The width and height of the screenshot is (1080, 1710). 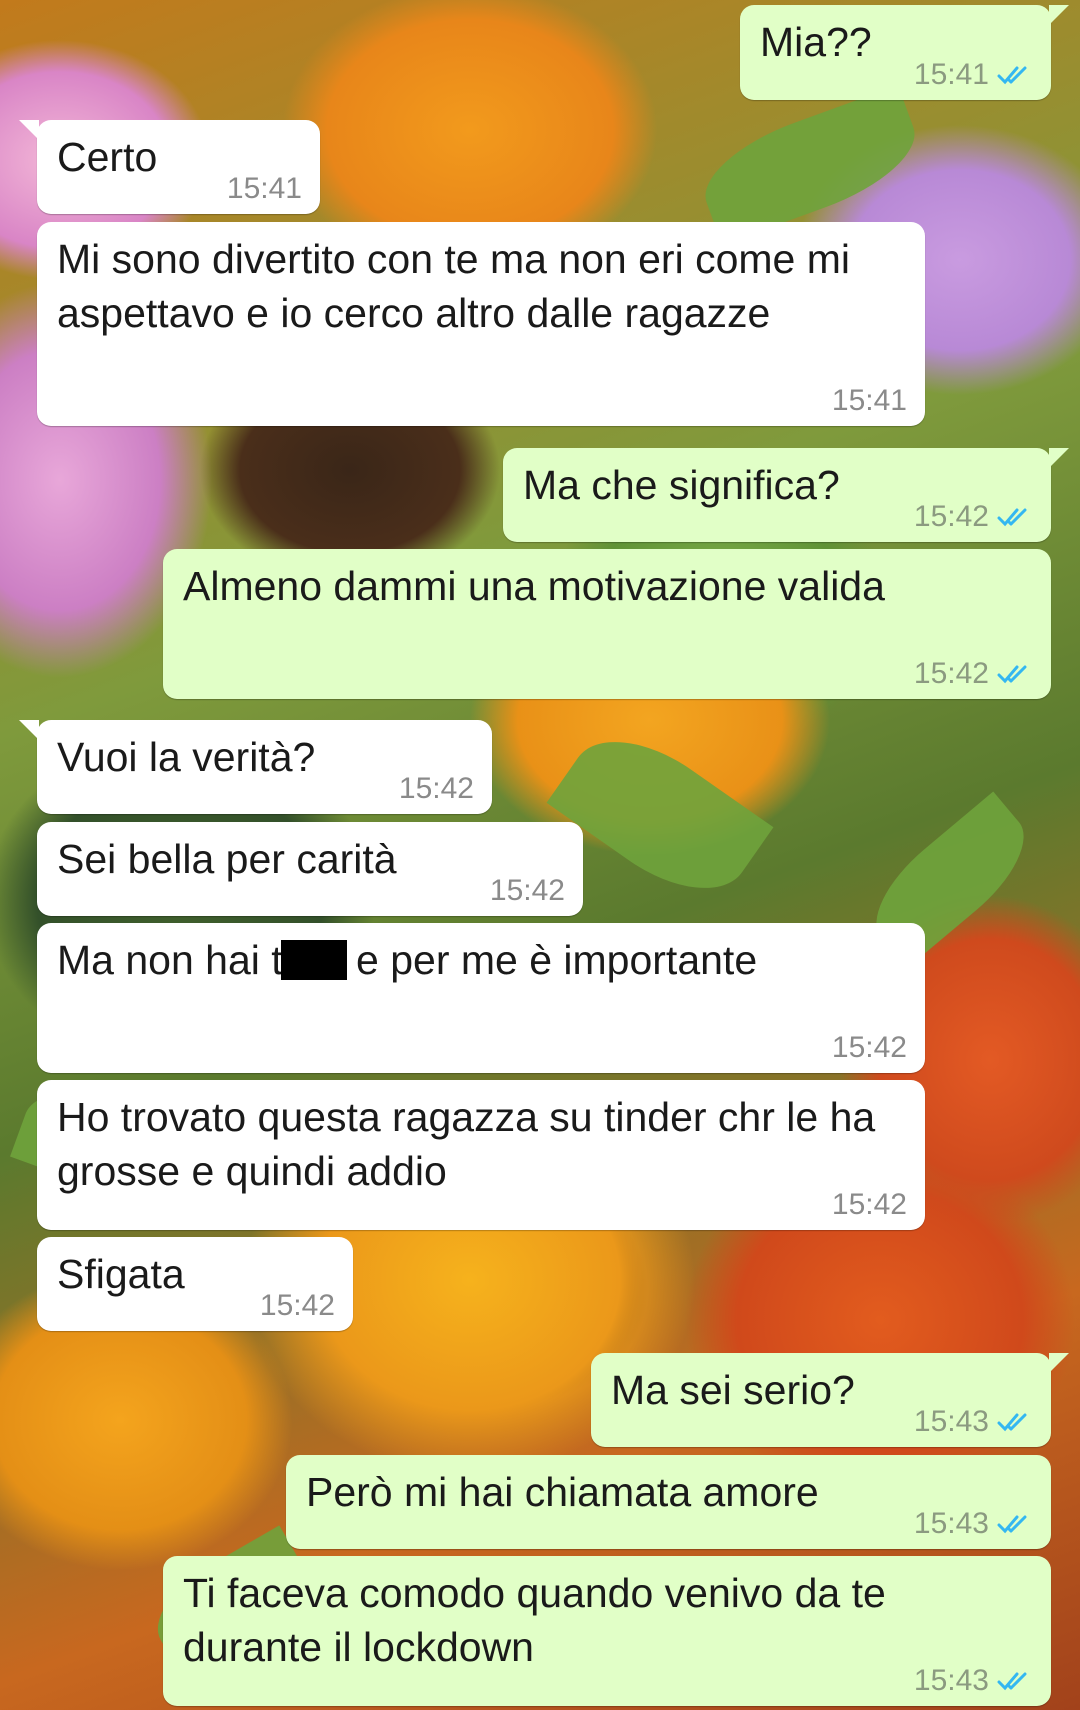 I want to click on redaction-block, so click(x=313, y=960).